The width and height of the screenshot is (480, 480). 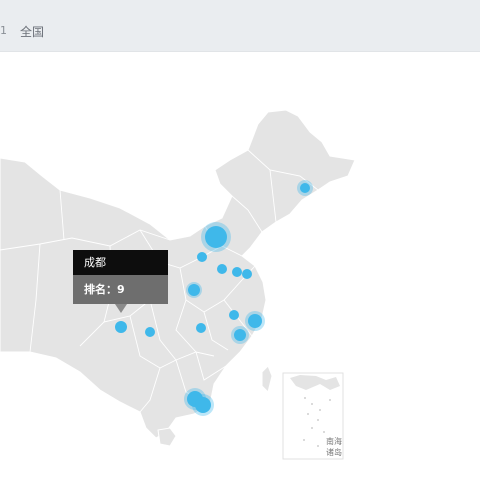 What do you see at coordinates (203, 405) in the screenshot?
I see `city-marker-shenzhen` at bounding box center [203, 405].